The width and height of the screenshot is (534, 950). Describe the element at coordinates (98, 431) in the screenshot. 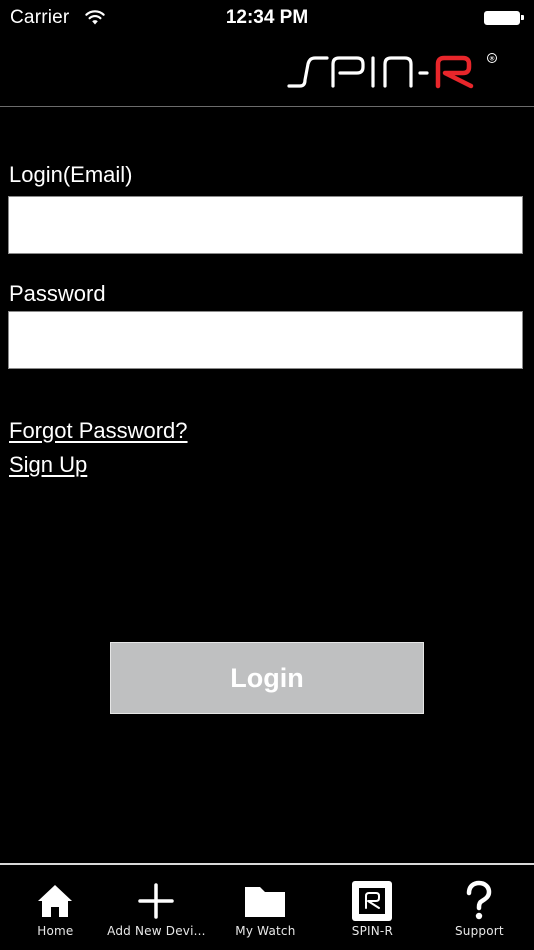

I see `forgot-password-link: Forgot Password?` at that location.